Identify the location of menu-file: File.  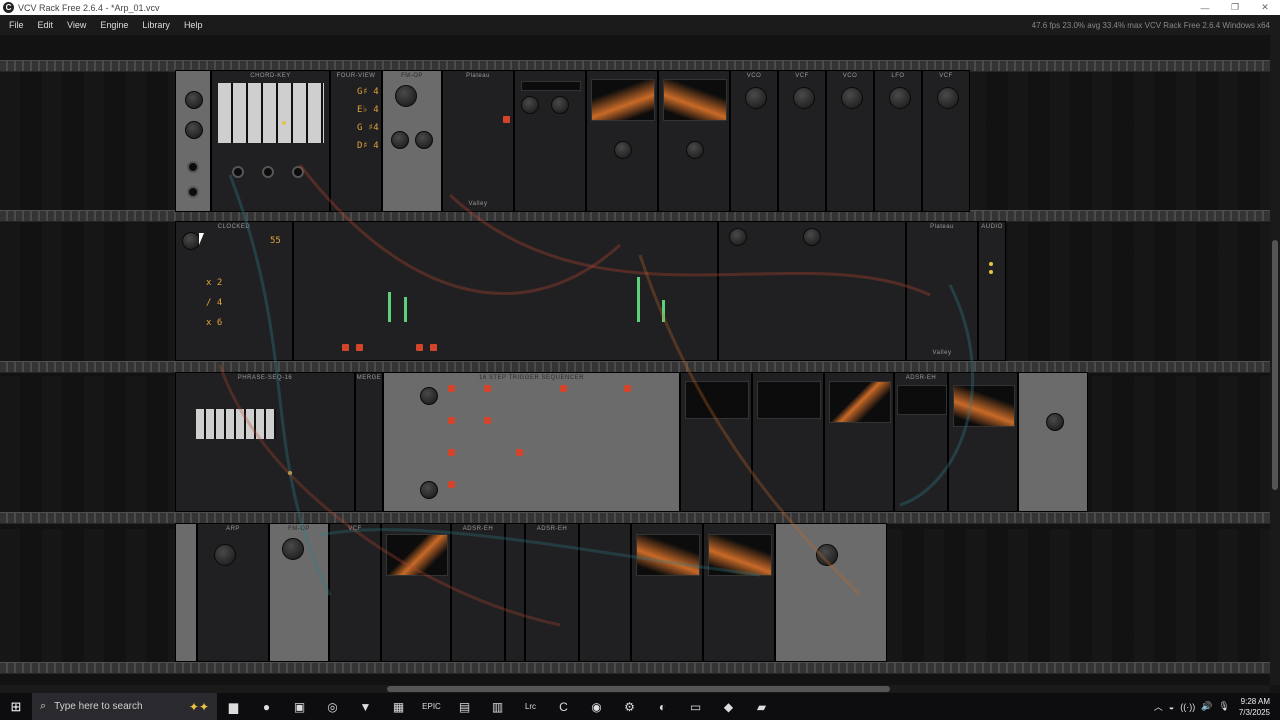
(15, 25).